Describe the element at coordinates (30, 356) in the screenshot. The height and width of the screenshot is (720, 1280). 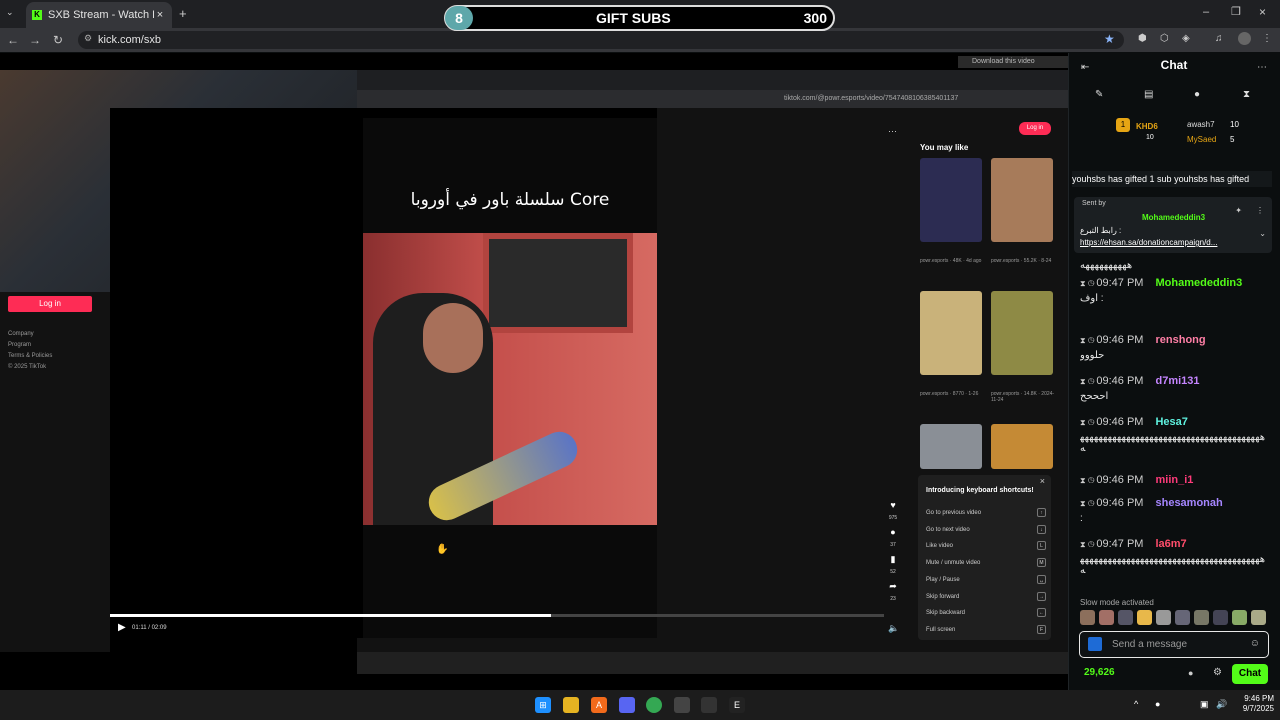
I see `footer-link: Terms & Policies` at that location.